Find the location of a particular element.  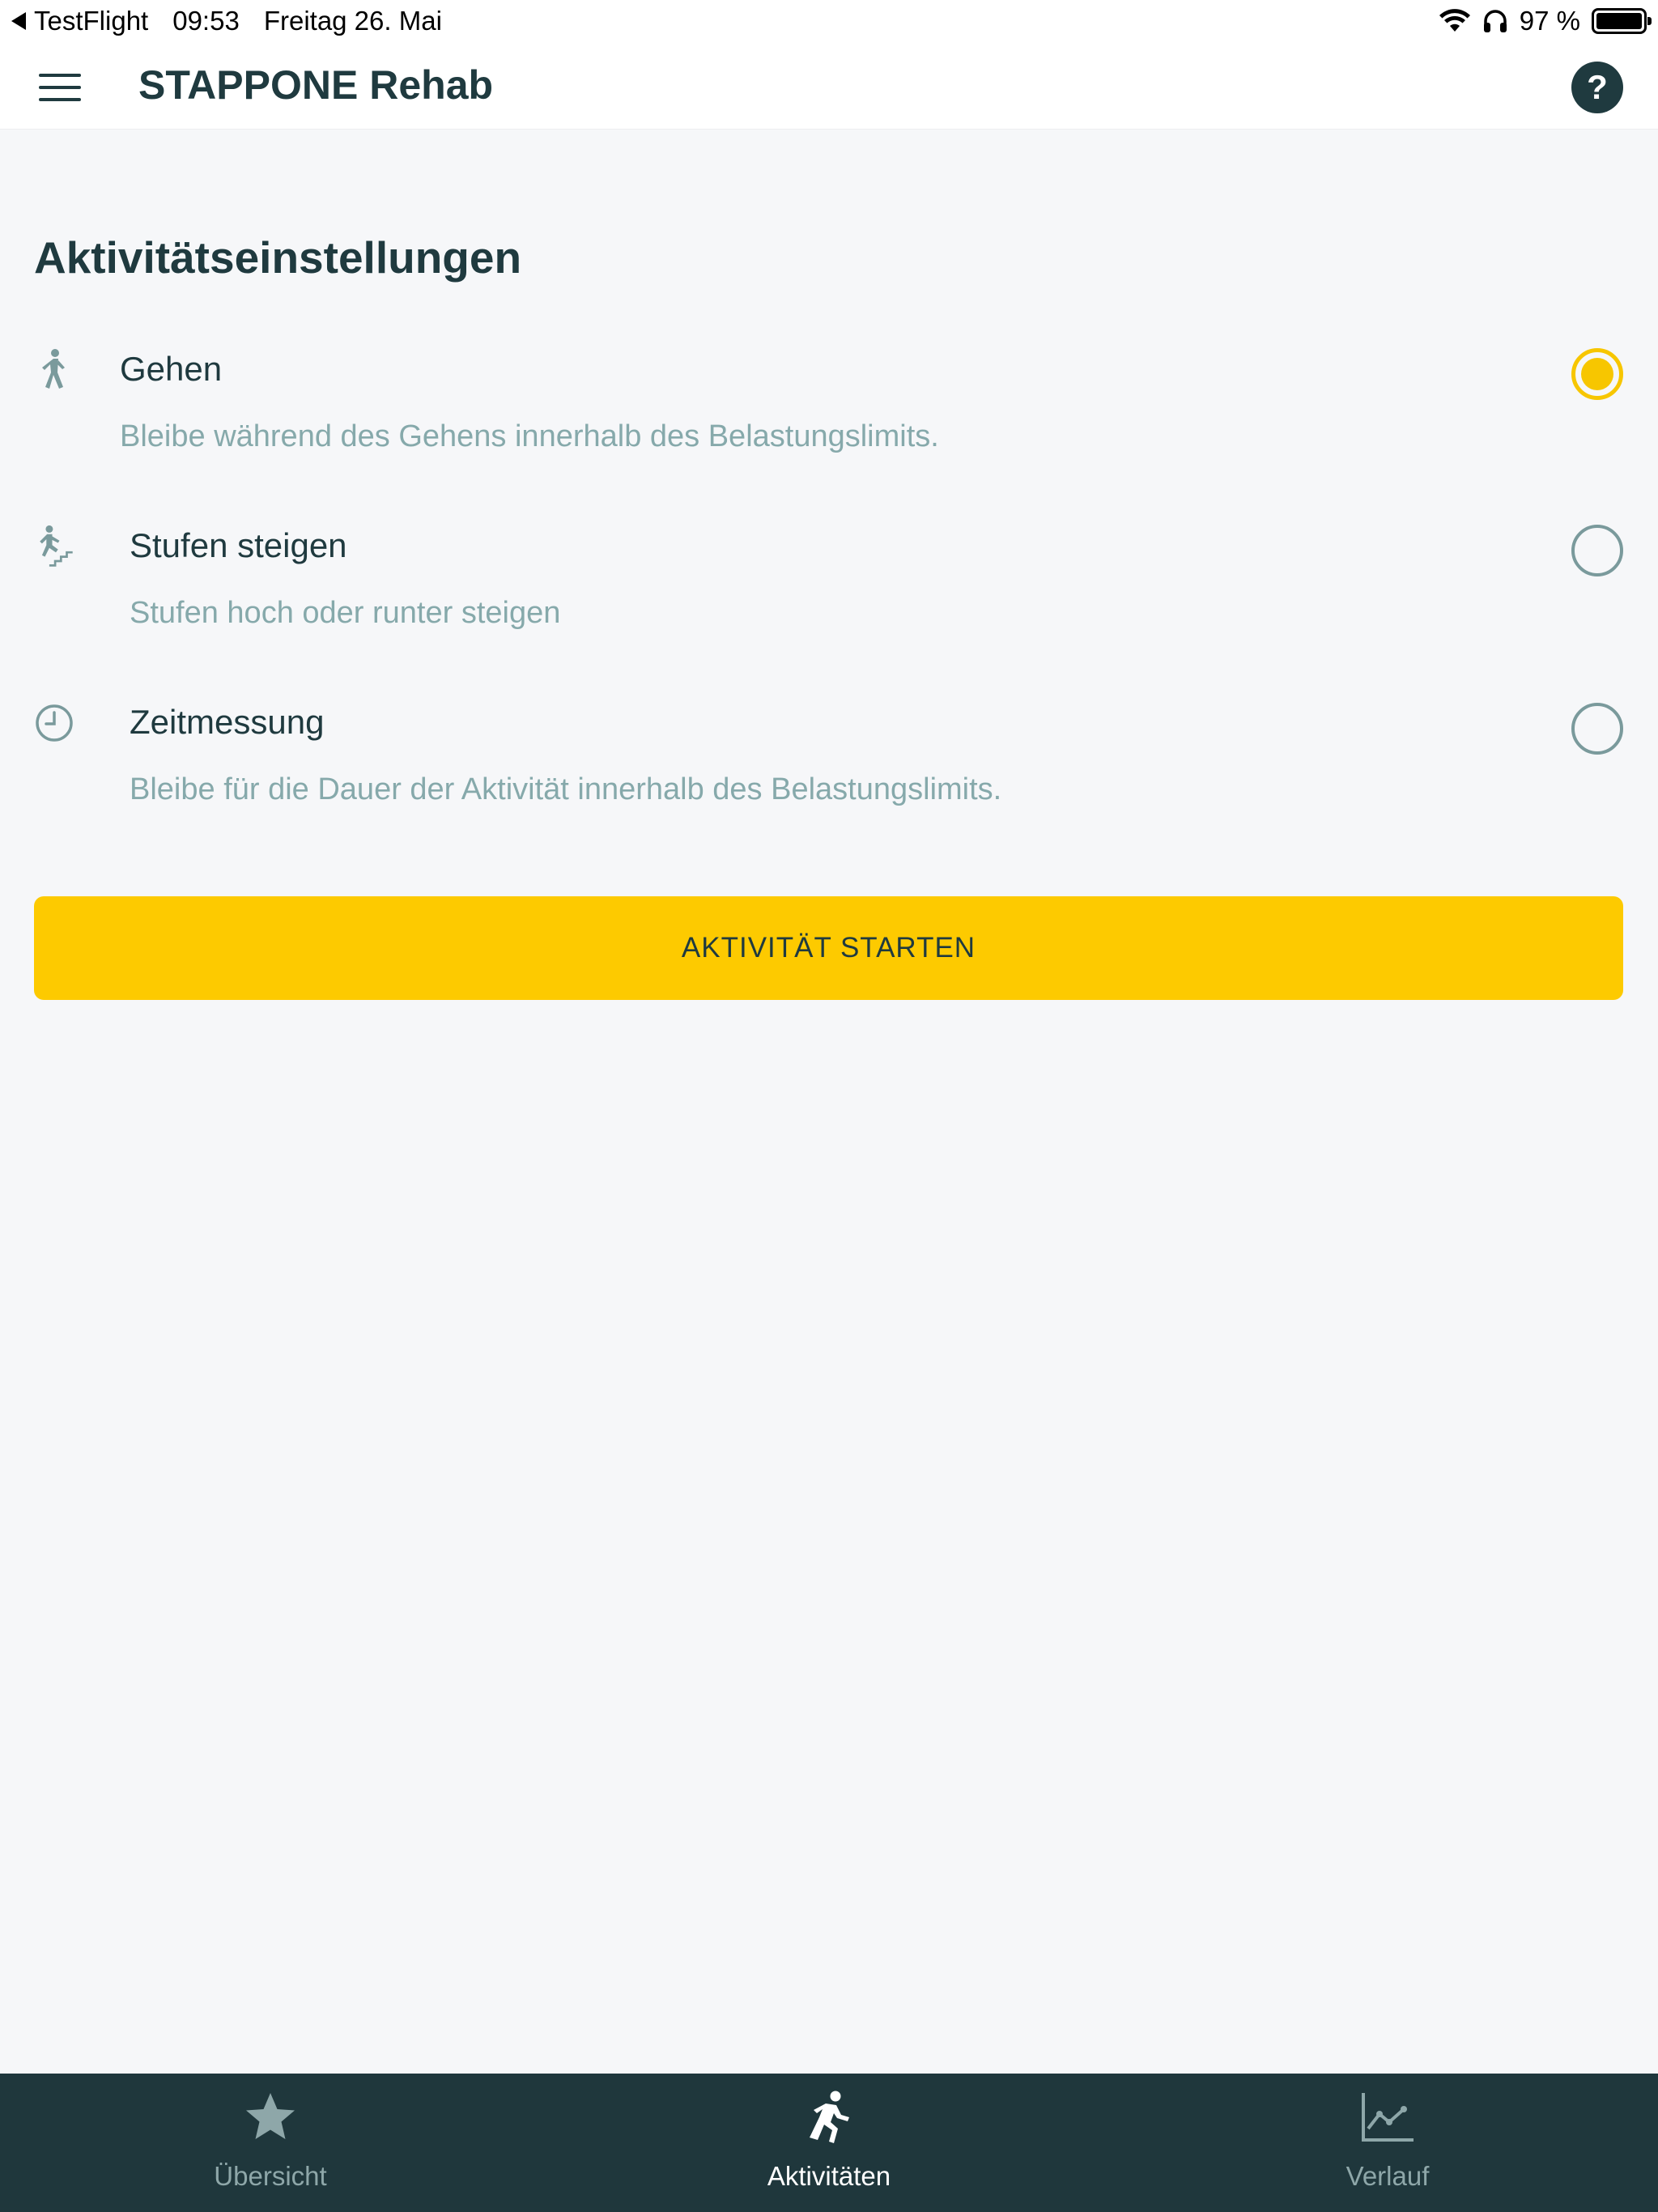

option-label: Stufen steigen is located at coordinates (238, 545).